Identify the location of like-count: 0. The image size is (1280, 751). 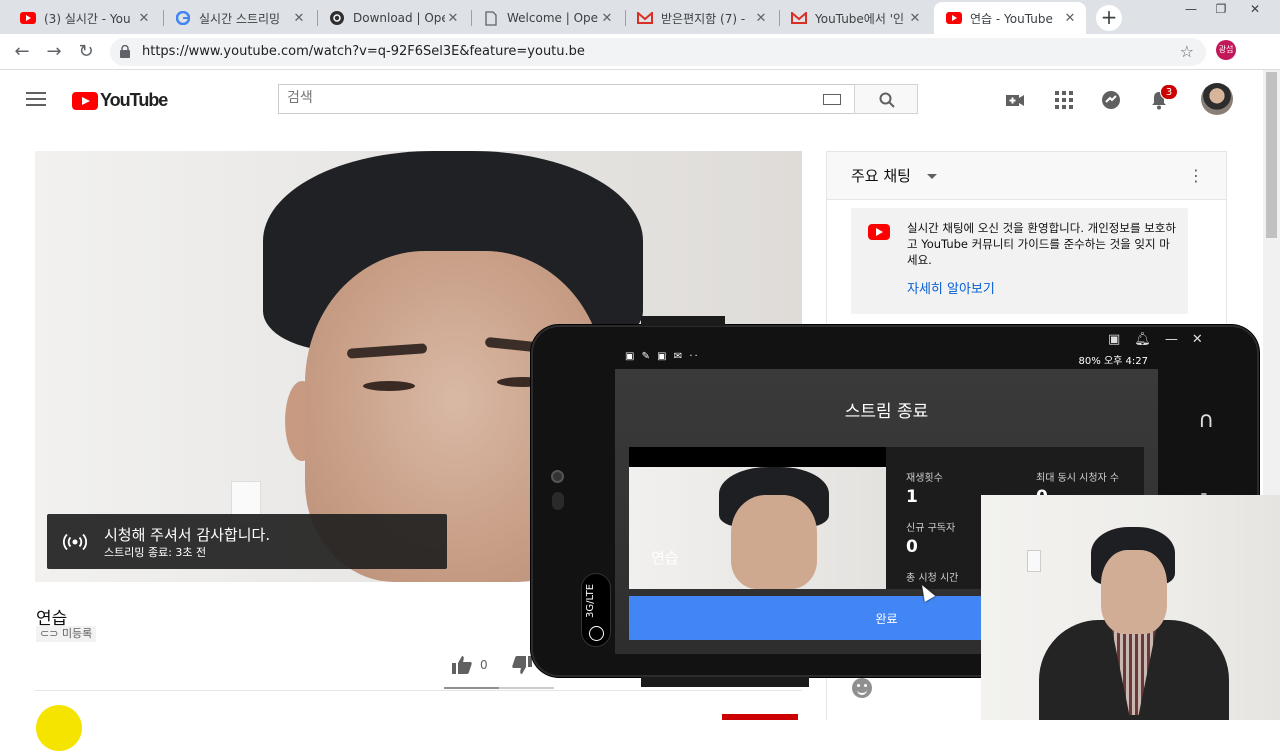
(484, 665).